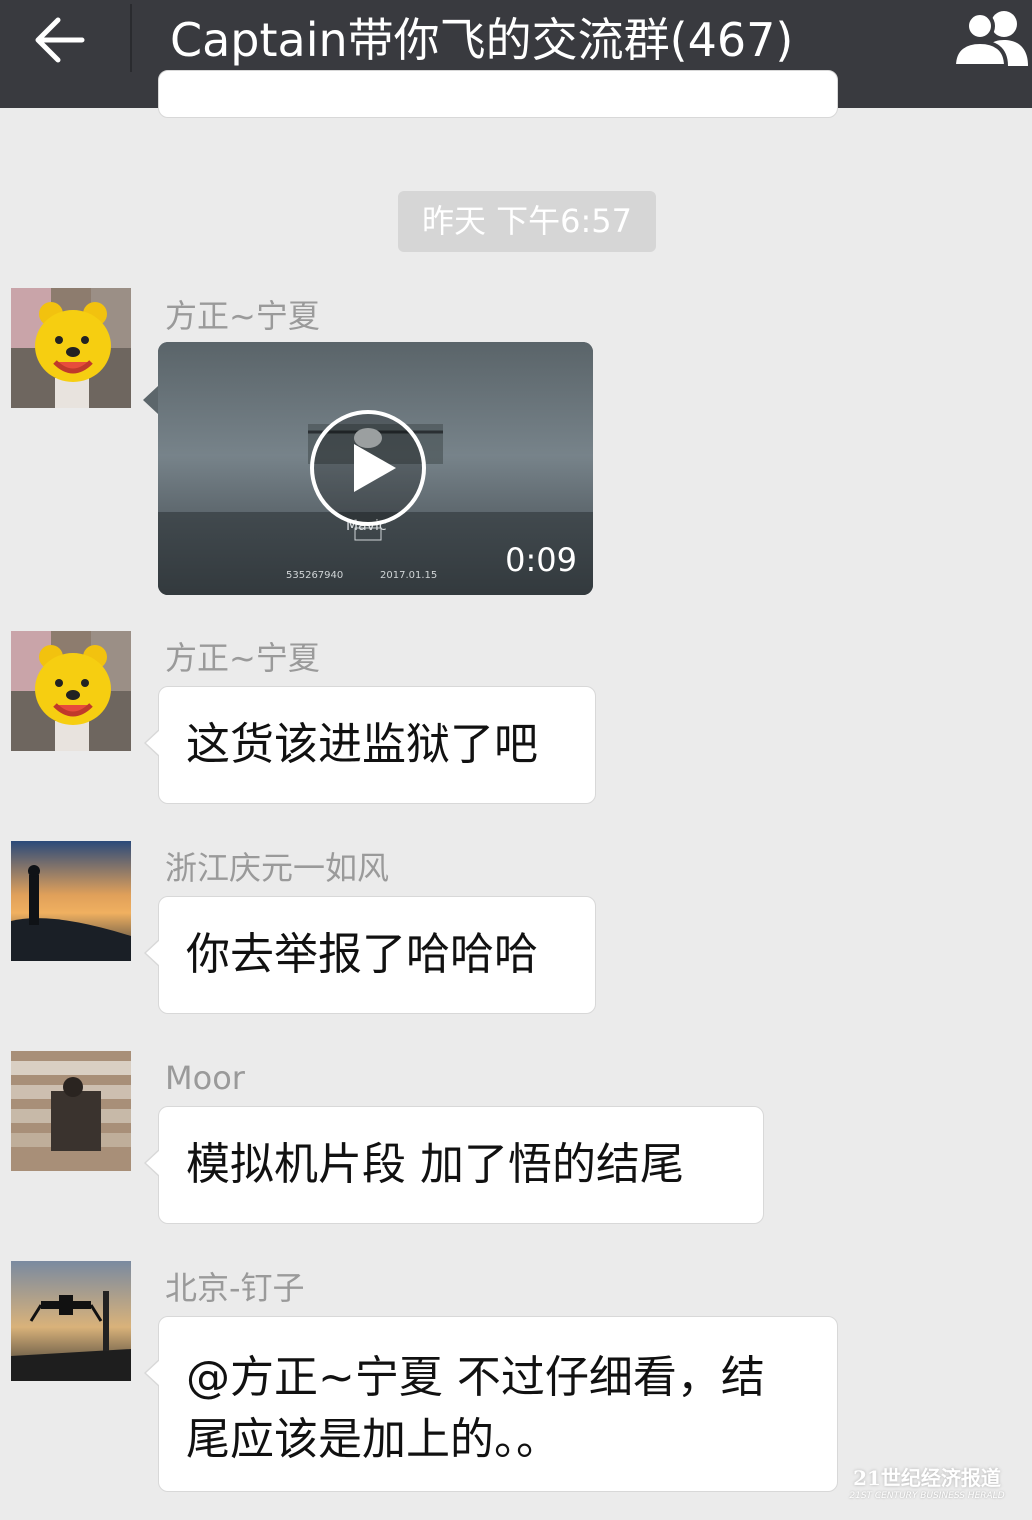  Describe the element at coordinates (205, 1078) in the screenshot. I see `sender-name: Moor` at that location.